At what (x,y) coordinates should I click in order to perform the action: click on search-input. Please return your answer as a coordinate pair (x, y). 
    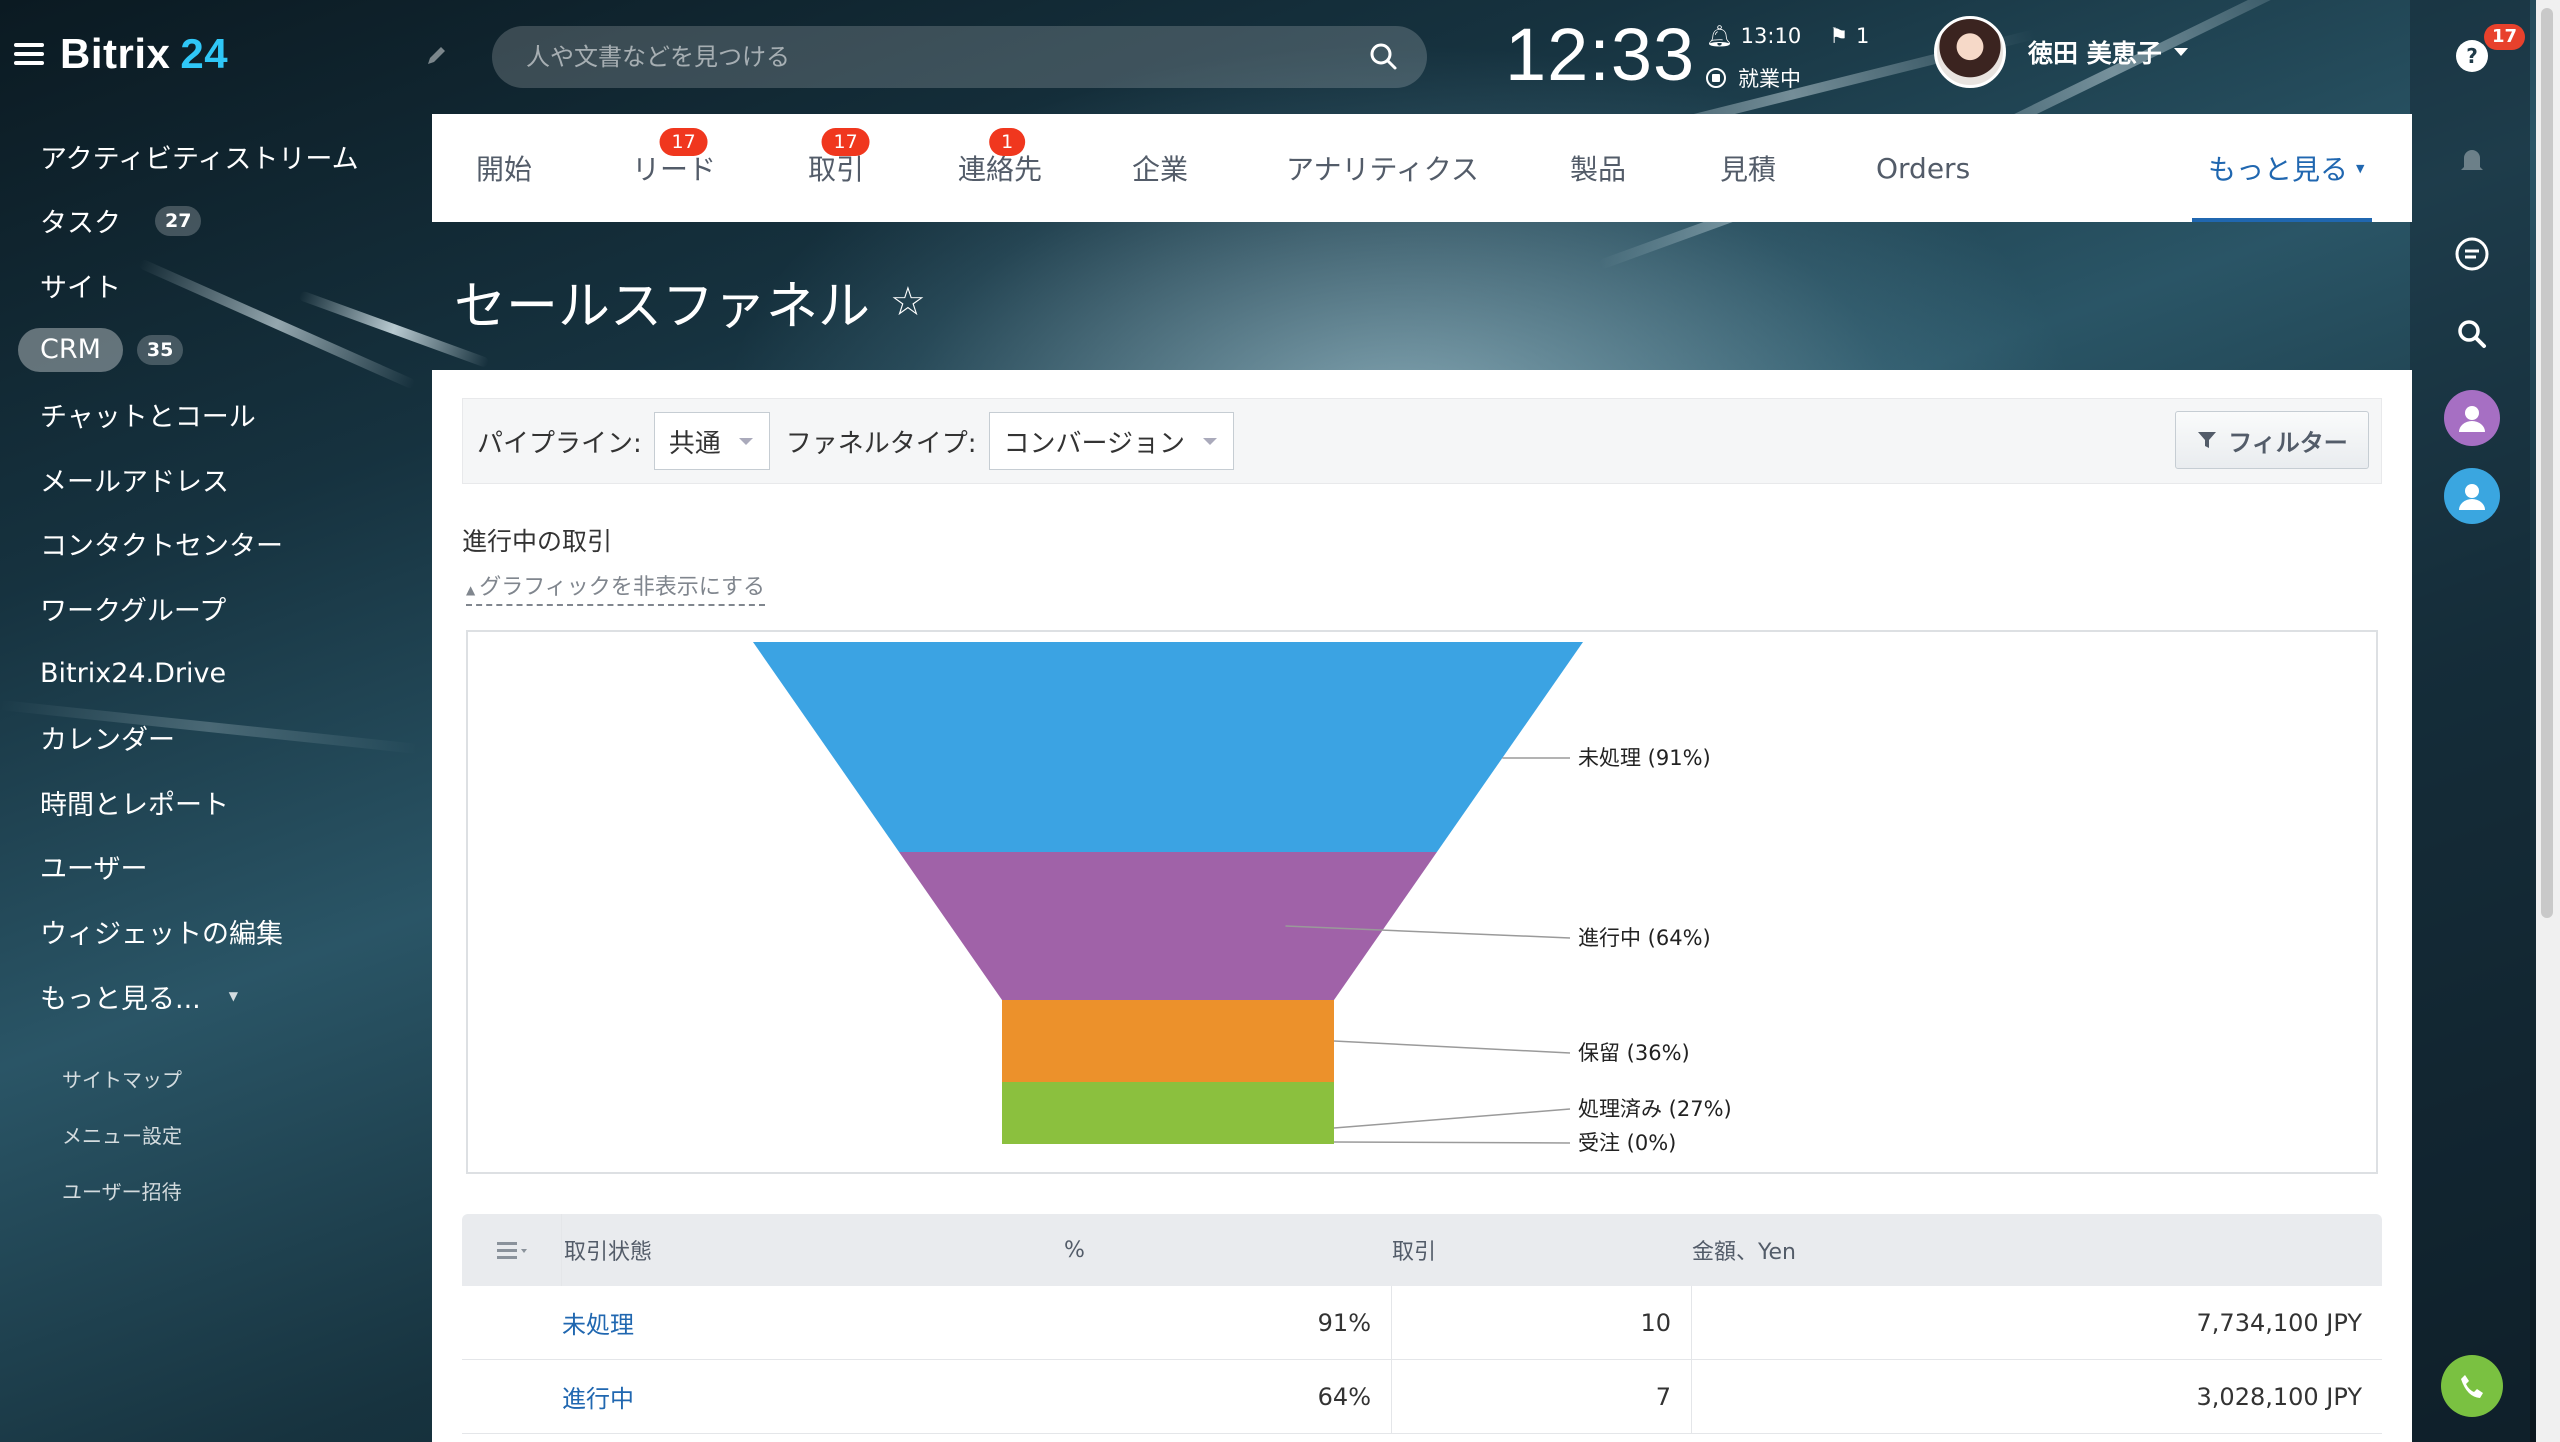
    Looking at the image, I should click on (925, 57).